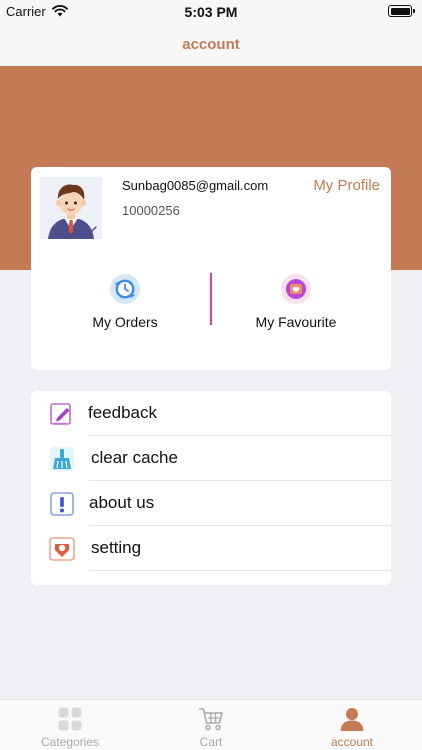 This screenshot has height=750, width=422. Describe the element at coordinates (211, 548) in the screenshot. I see `menu-item-setting: setting` at that location.